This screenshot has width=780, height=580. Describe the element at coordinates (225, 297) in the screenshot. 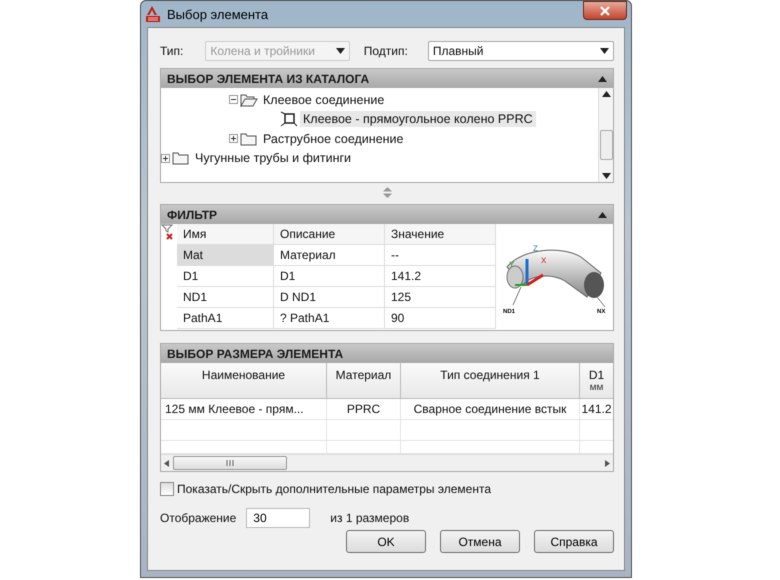

I see `table-cell: ND1` at that location.